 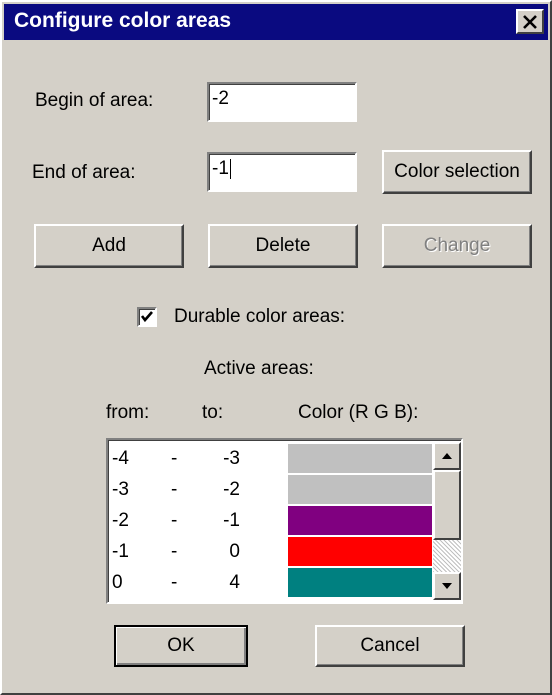 I want to click on row-from-value: -3, so click(x=120, y=489).